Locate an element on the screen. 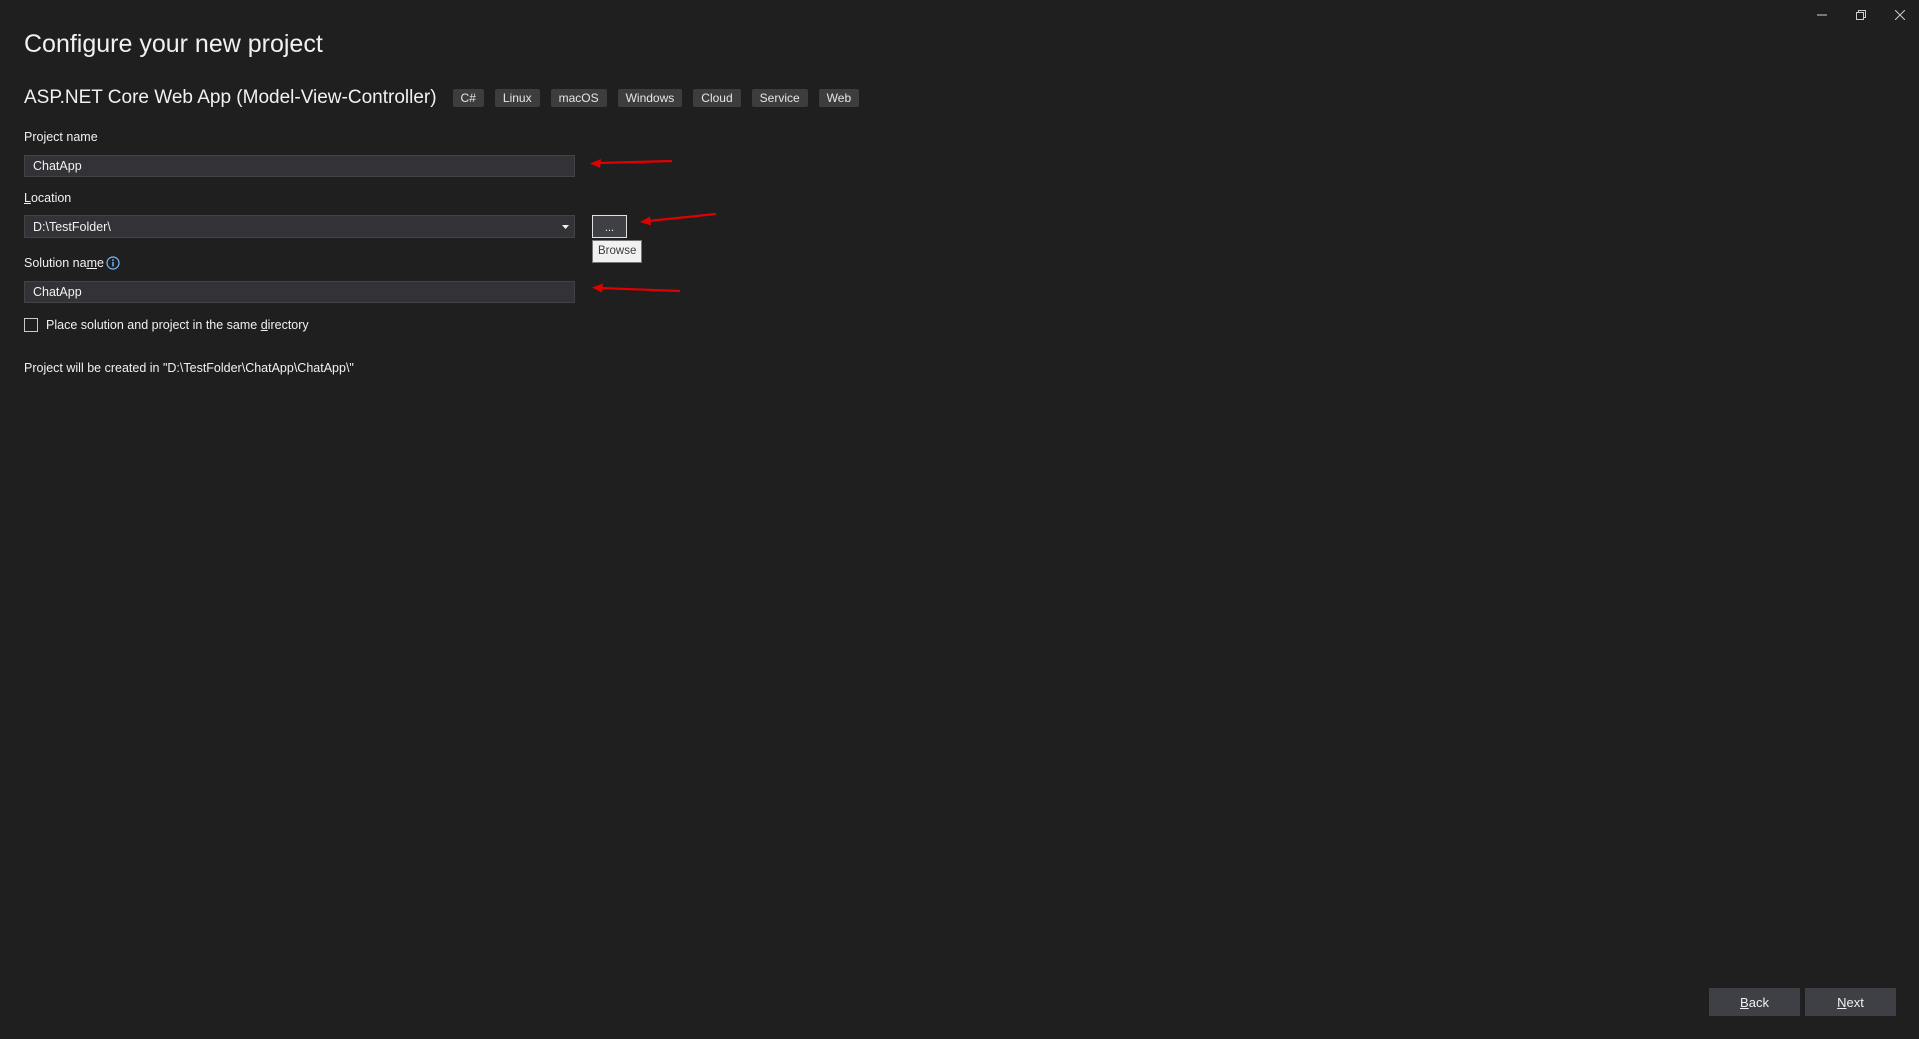  close-button is located at coordinates (1899, 15).